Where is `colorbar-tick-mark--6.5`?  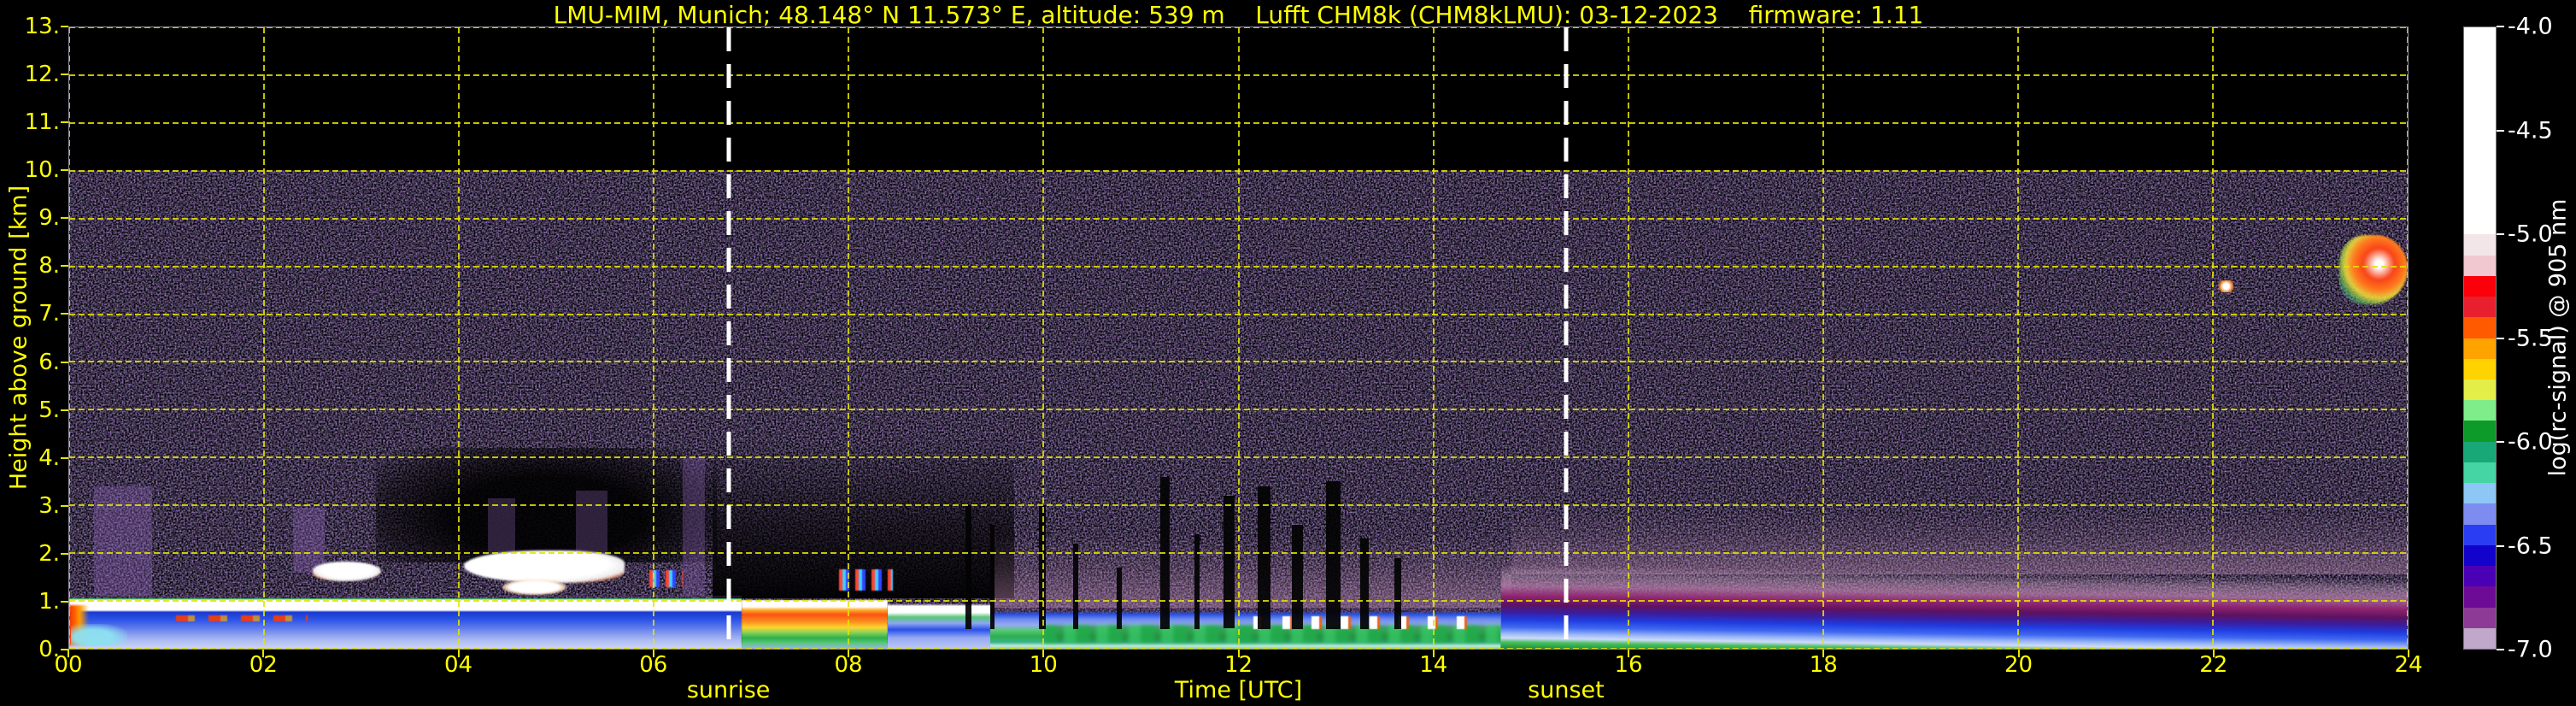
colorbar-tick-mark--6.5 is located at coordinates (2500, 545).